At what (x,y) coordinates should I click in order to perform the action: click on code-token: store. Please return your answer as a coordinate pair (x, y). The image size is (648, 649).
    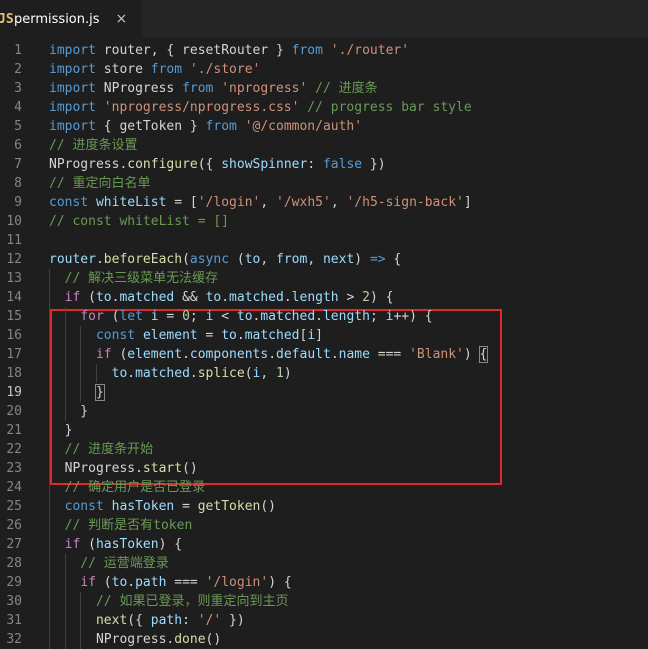
    Looking at the image, I should click on (123, 69).